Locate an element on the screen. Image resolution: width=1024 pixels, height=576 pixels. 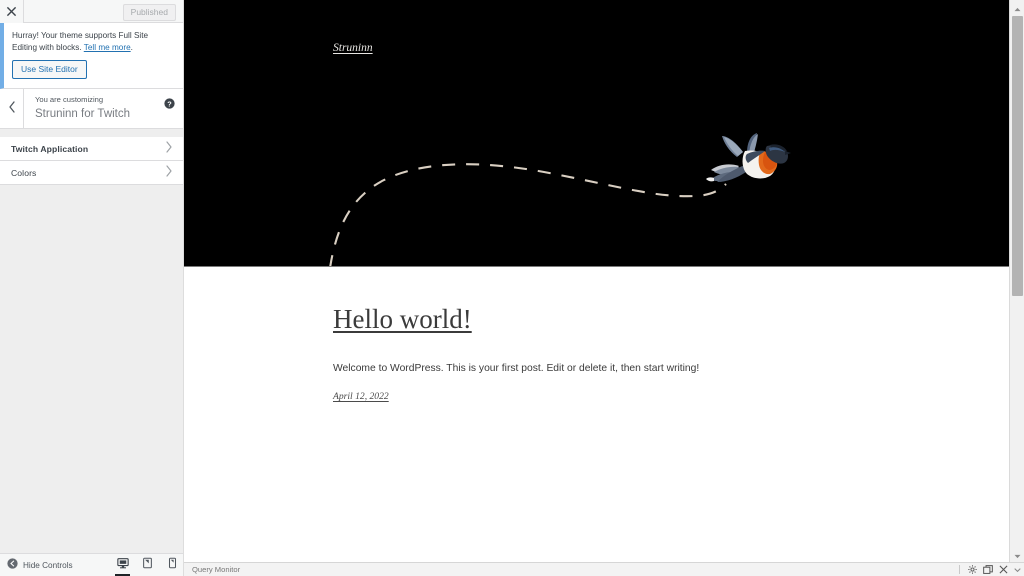
customizer-header: Published is located at coordinates (91, 11).